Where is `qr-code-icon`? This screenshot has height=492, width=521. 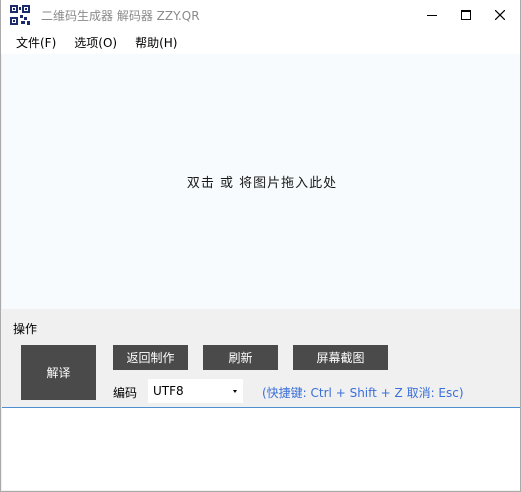
qr-code-icon is located at coordinates (20, 15).